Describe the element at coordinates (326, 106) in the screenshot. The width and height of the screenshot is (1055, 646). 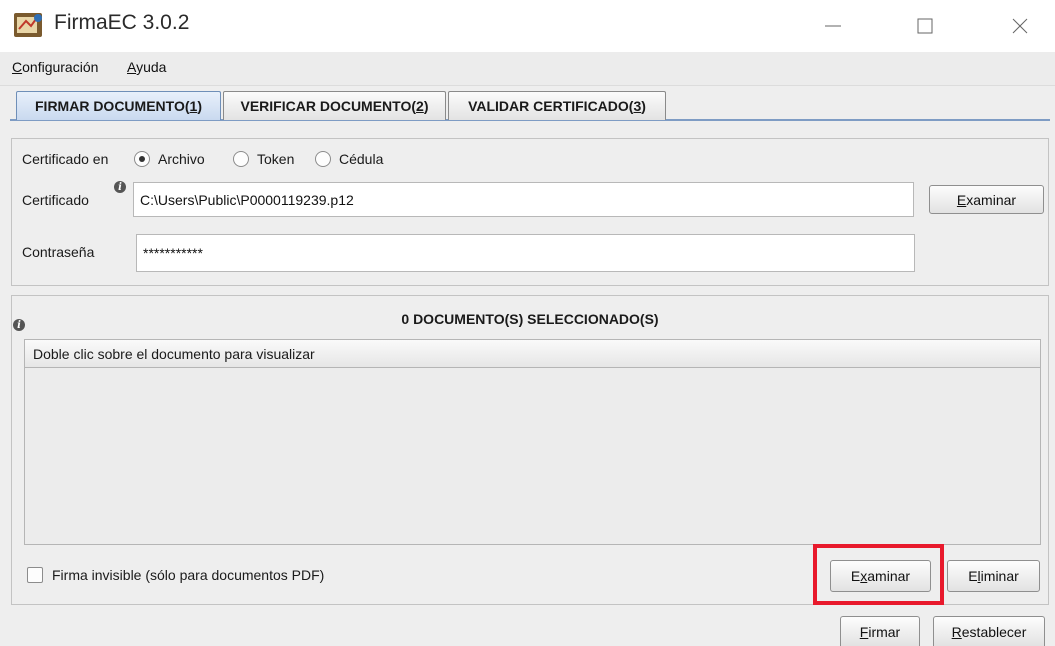
I see `tab-label: VERIFICAR DOCUMENTO` at that location.